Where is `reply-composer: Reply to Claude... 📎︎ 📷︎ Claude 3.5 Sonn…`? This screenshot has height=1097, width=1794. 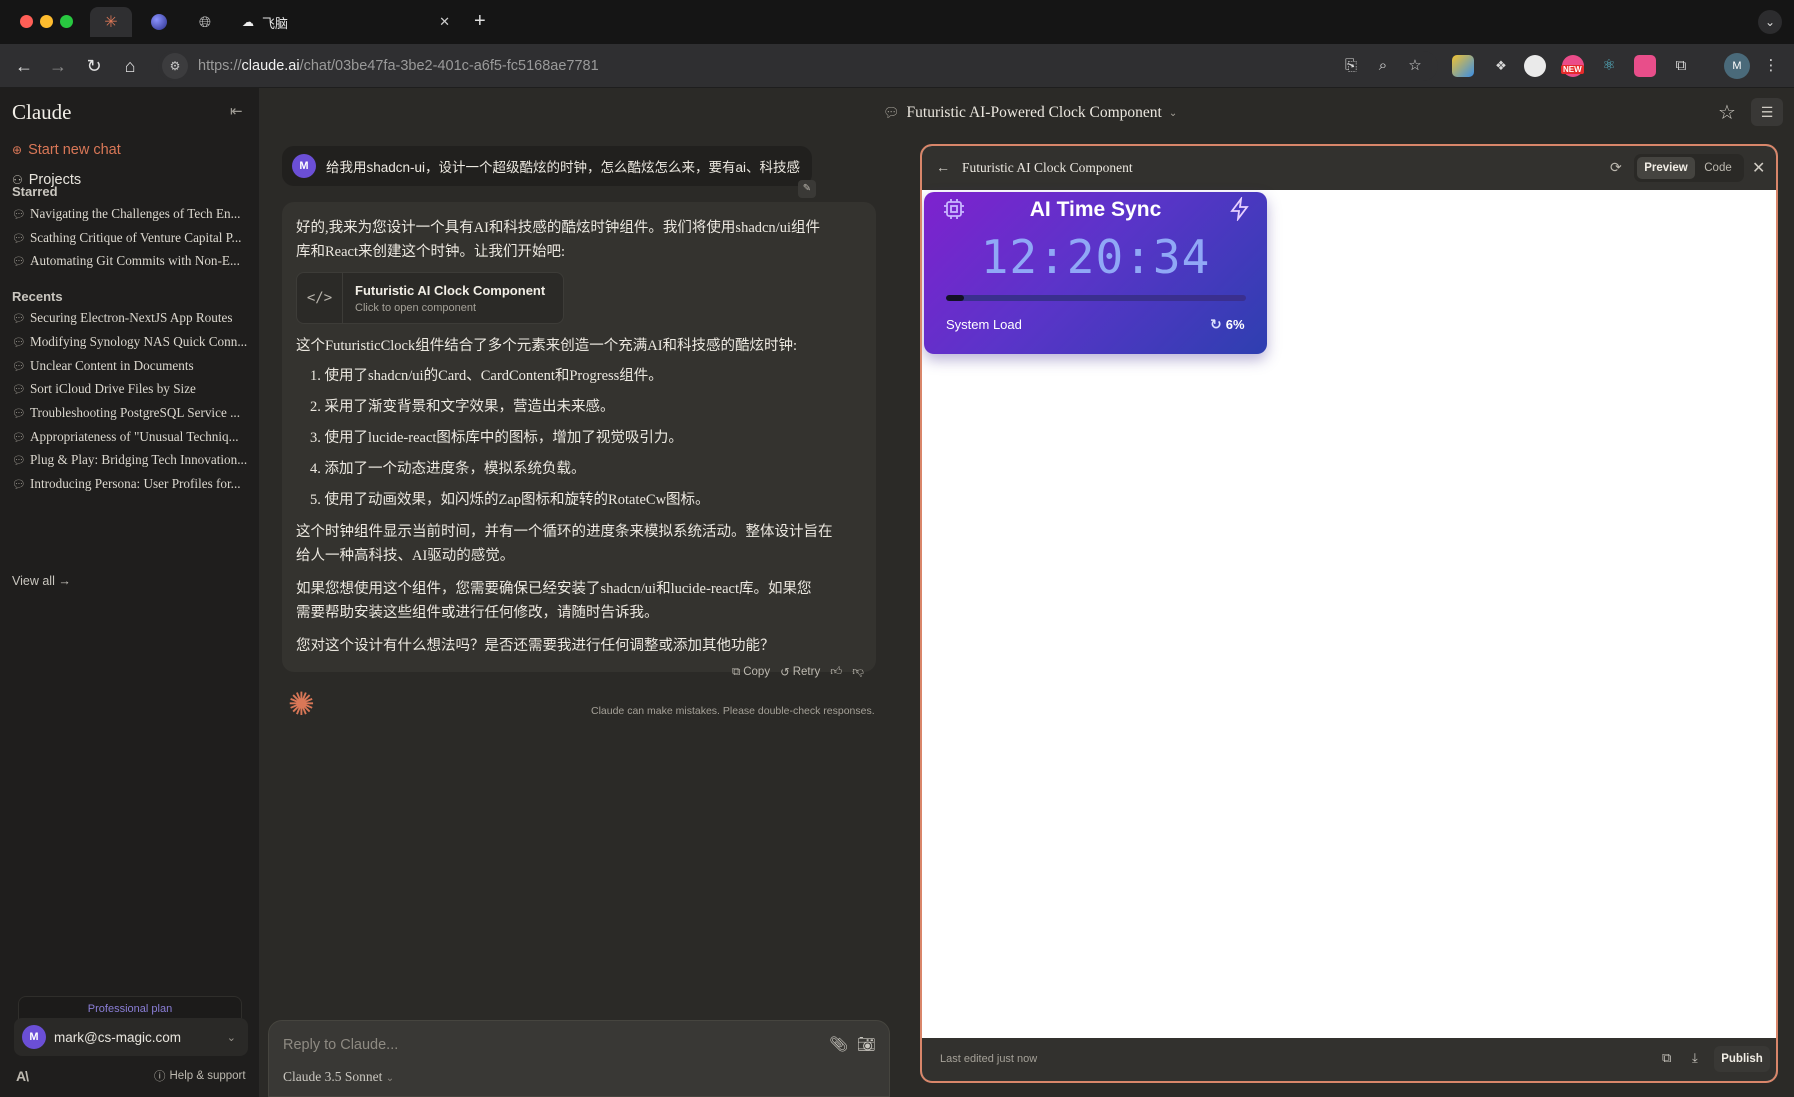
reply-composer: Reply to Claude... 📎︎ 📷︎ Claude 3.5 Sonn… is located at coordinates (579, 1058).